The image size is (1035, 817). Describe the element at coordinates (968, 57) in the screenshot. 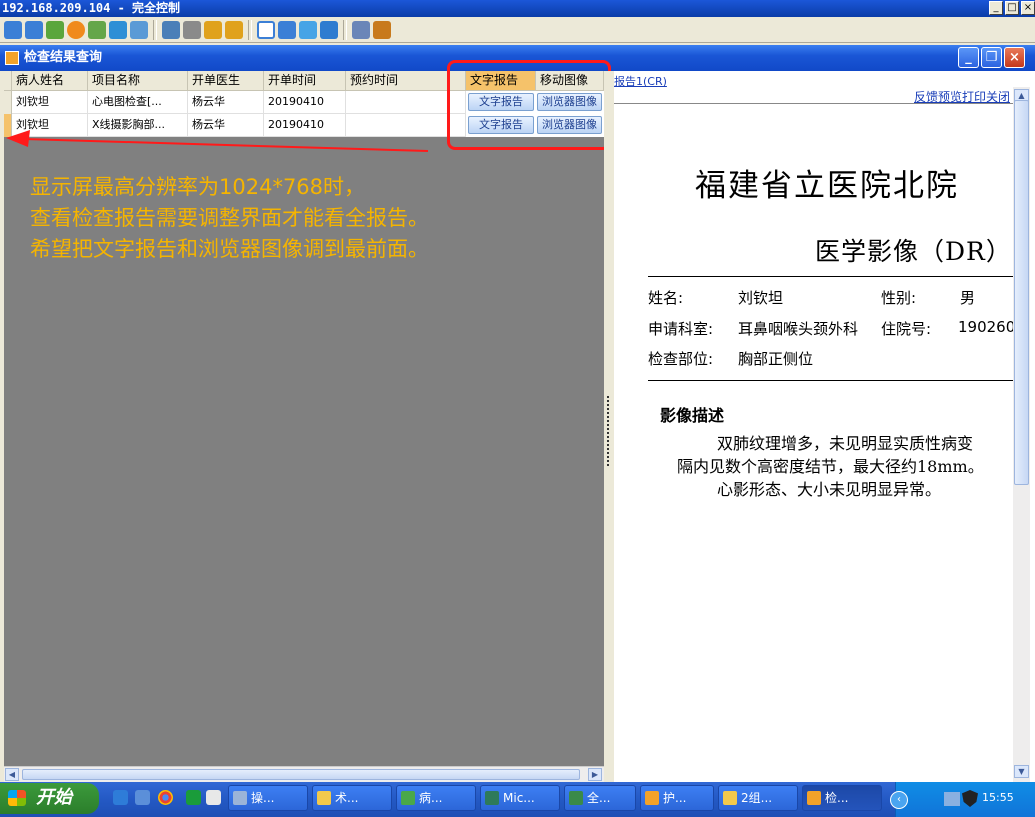

I see `minimize-button: _` at that location.